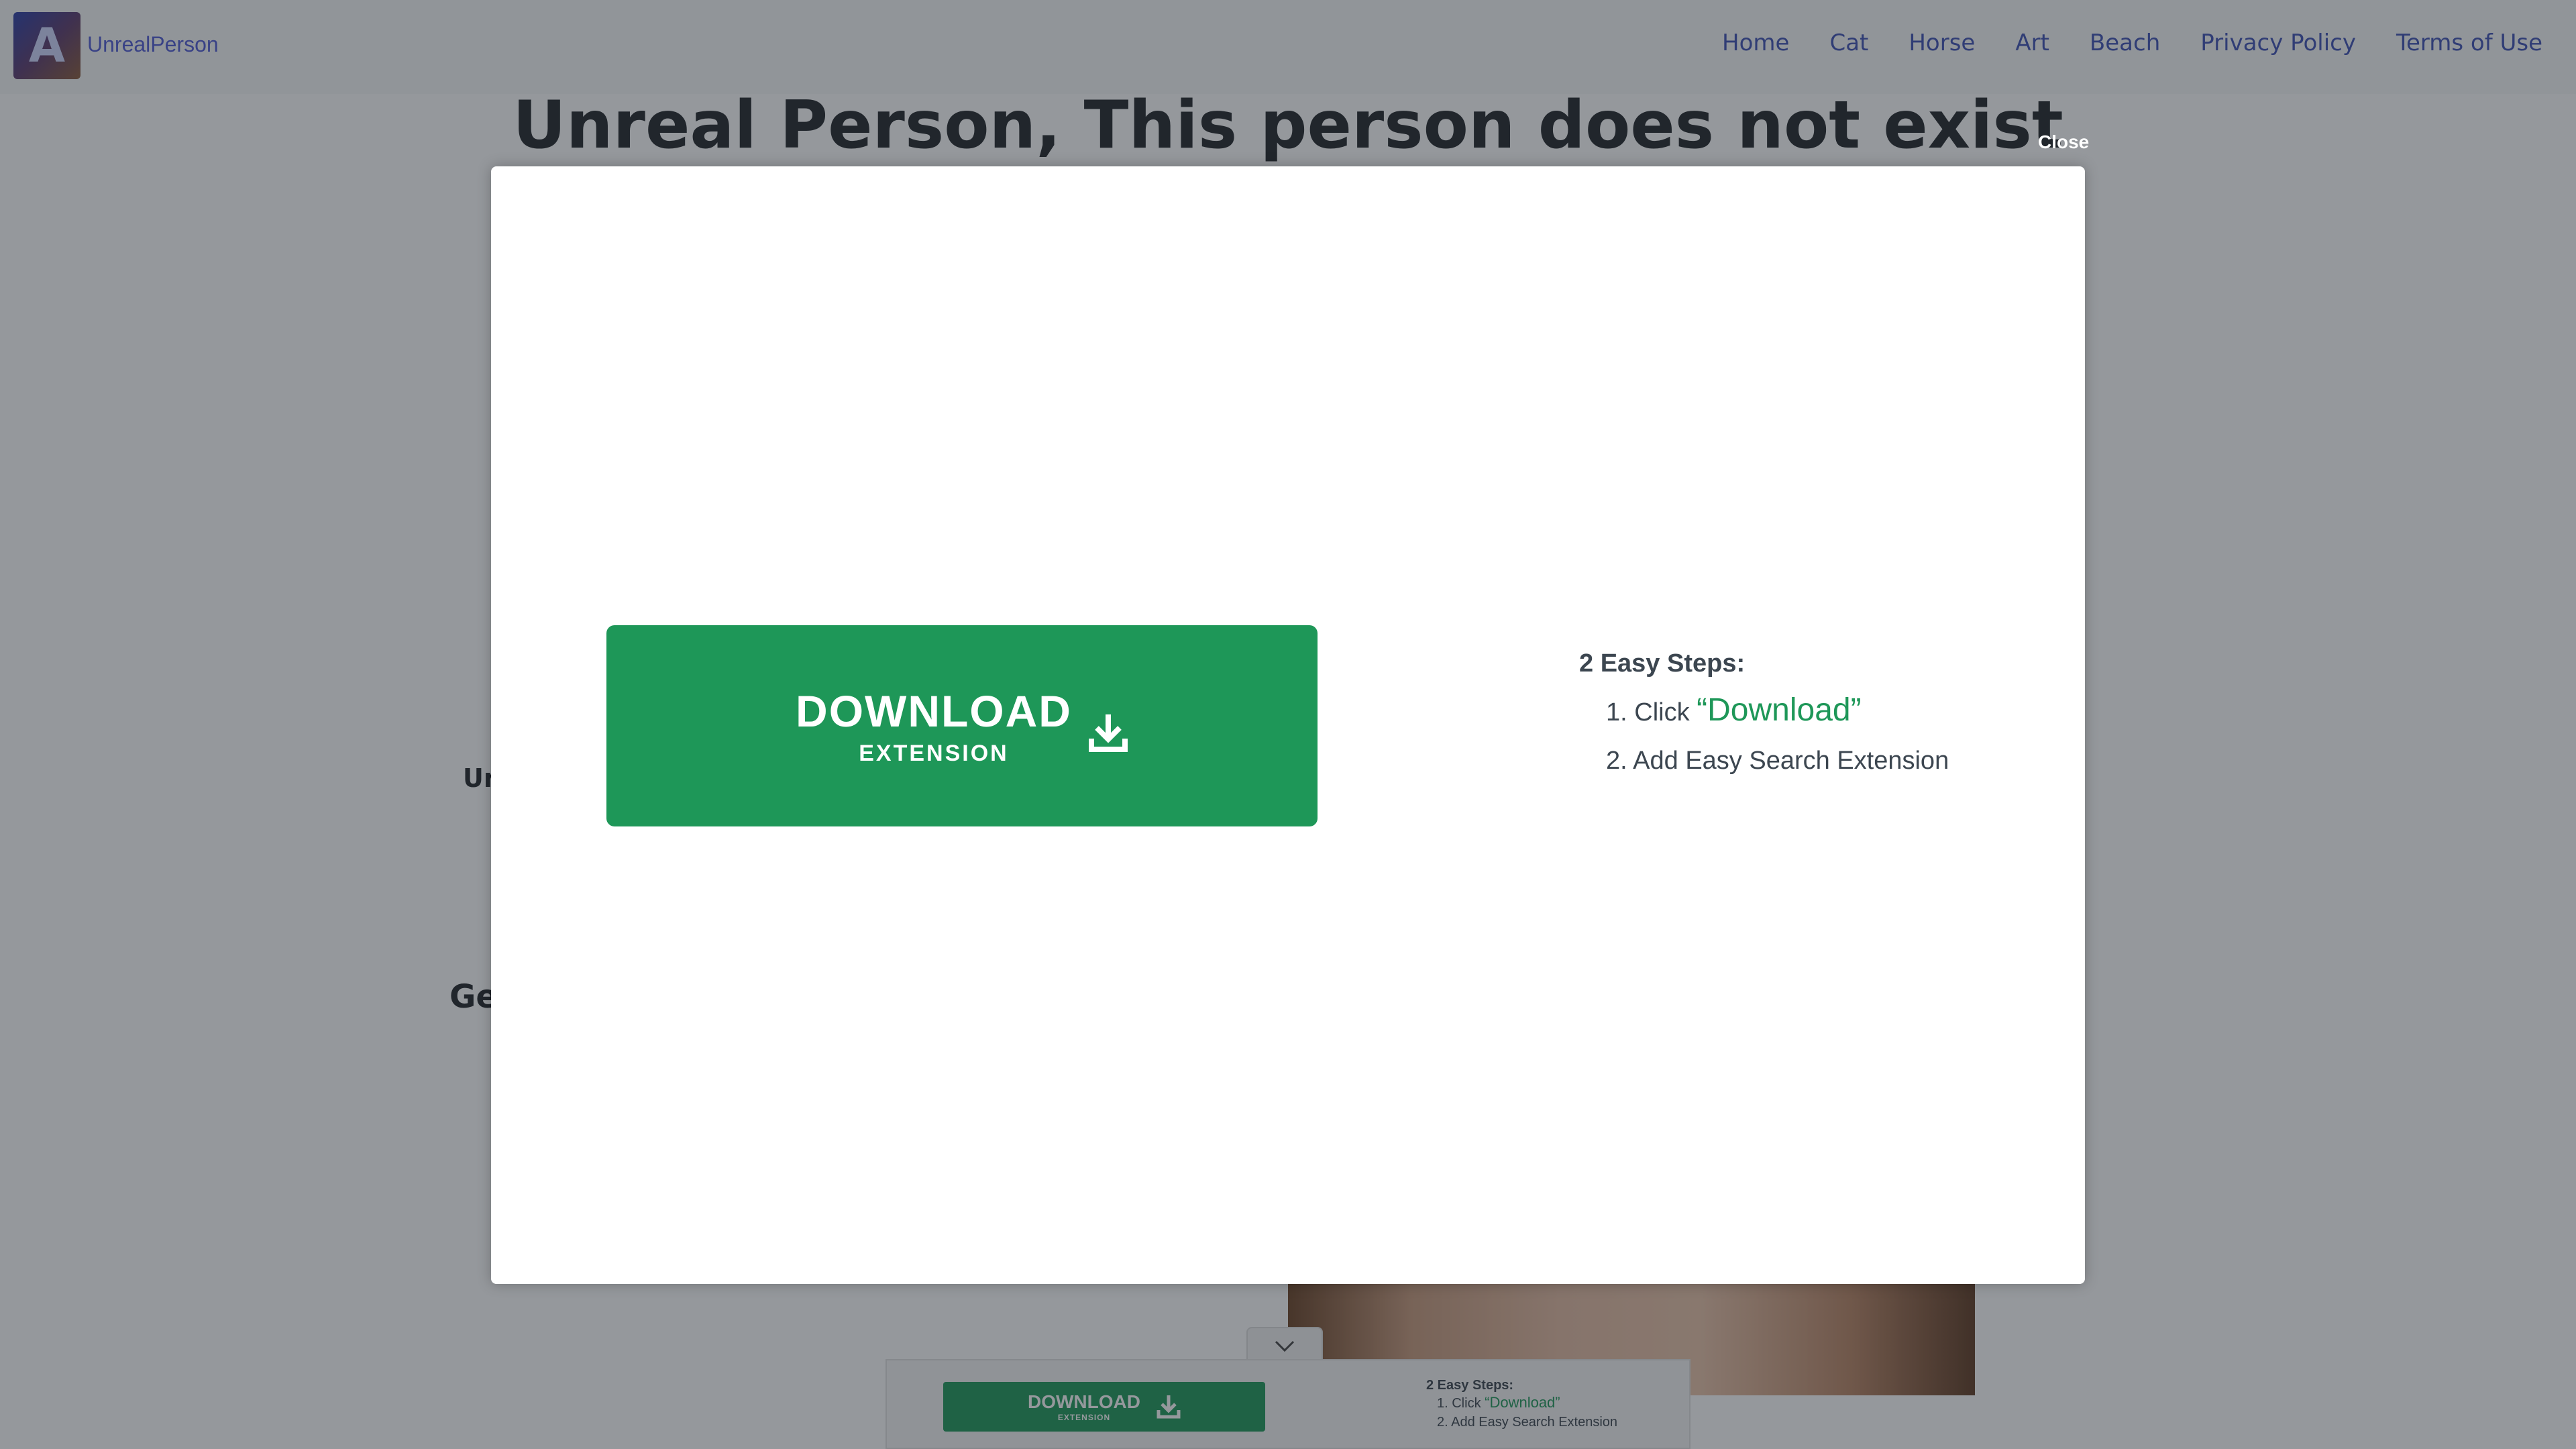  I want to click on step-1: 1. Click “Download”, so click(1777, 711).